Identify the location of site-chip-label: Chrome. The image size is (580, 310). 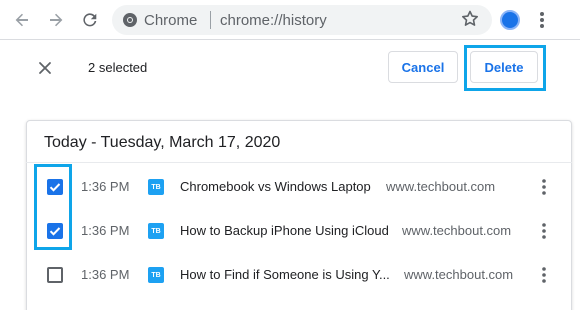
(171, 20).